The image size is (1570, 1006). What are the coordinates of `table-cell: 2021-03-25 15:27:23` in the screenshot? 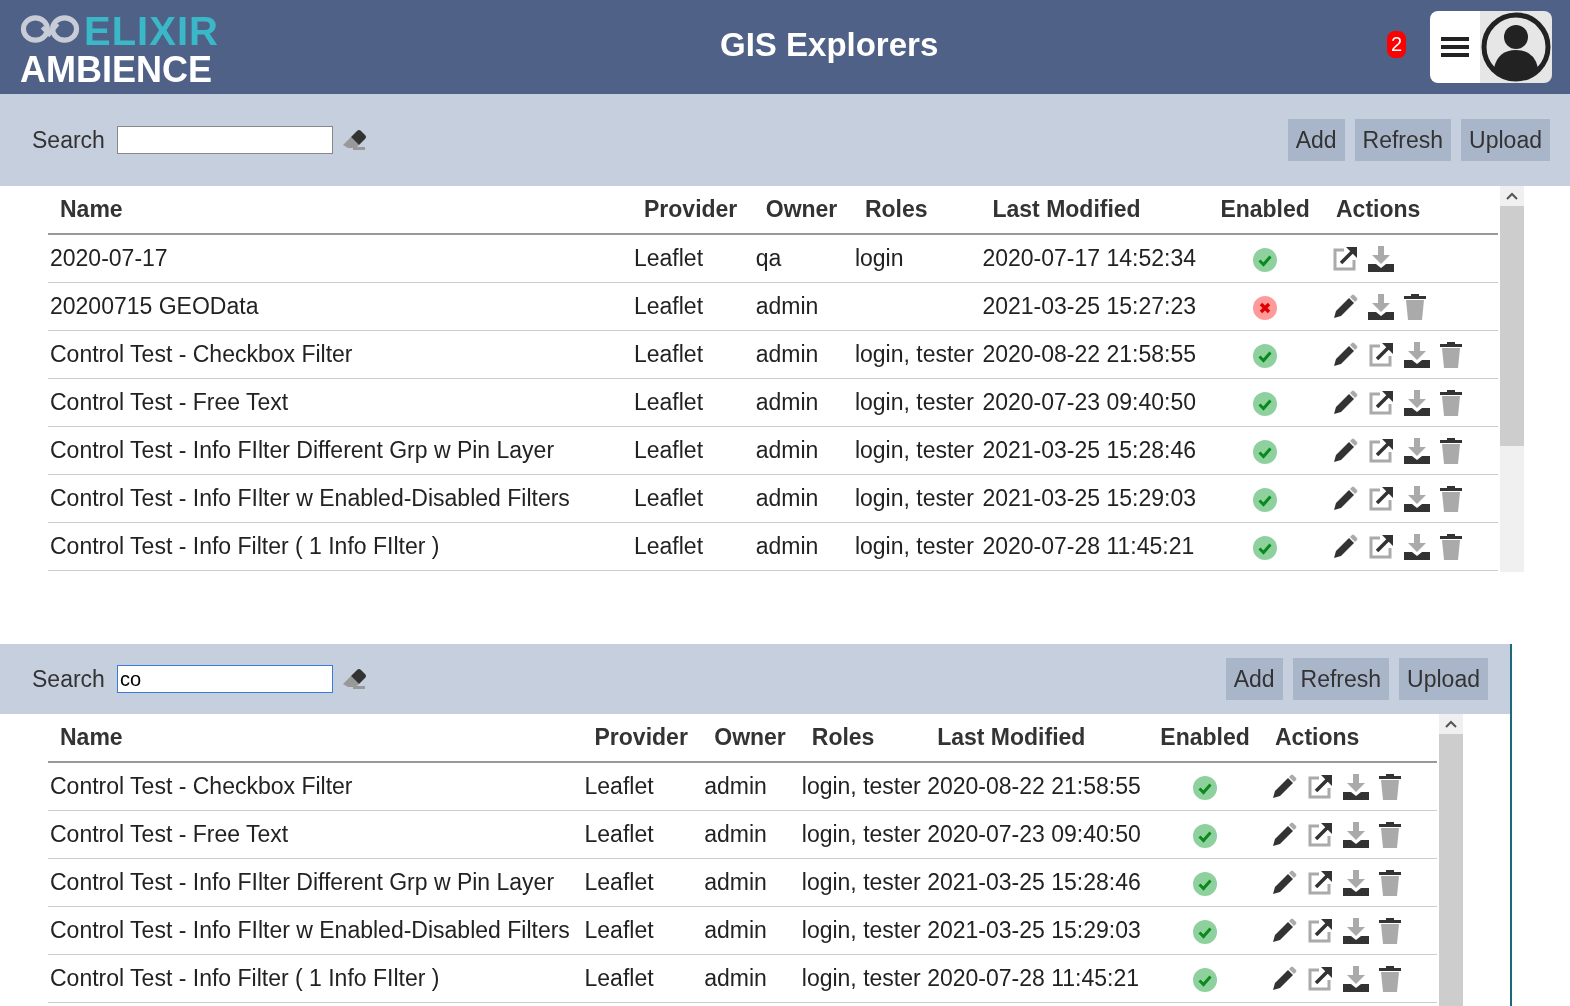 It's located at (1093, 306).